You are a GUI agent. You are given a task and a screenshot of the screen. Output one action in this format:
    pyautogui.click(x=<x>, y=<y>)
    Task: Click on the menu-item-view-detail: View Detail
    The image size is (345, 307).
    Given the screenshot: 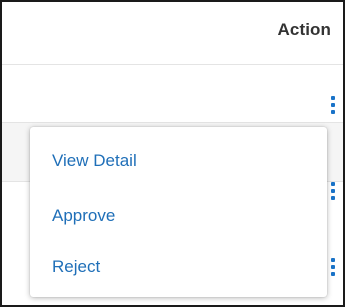 What is the action you would take?
    pyautogui.click(x=94, y=161)
    